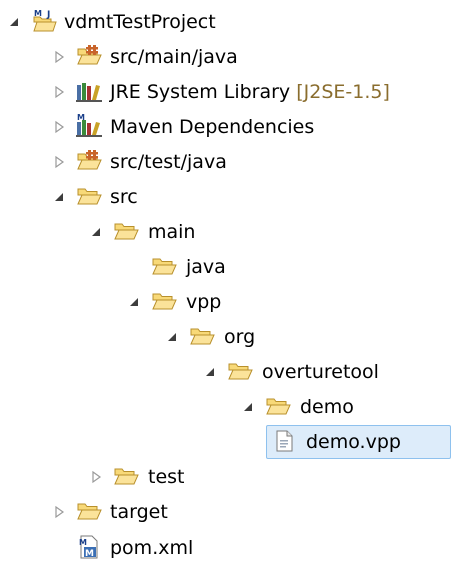 The height and width of the screenshot is (585, 459). What do you see at coordinates (229, 302) in the screenshot?
I see `tree-item-vpp: vpp` at bounding box center [229, 302].